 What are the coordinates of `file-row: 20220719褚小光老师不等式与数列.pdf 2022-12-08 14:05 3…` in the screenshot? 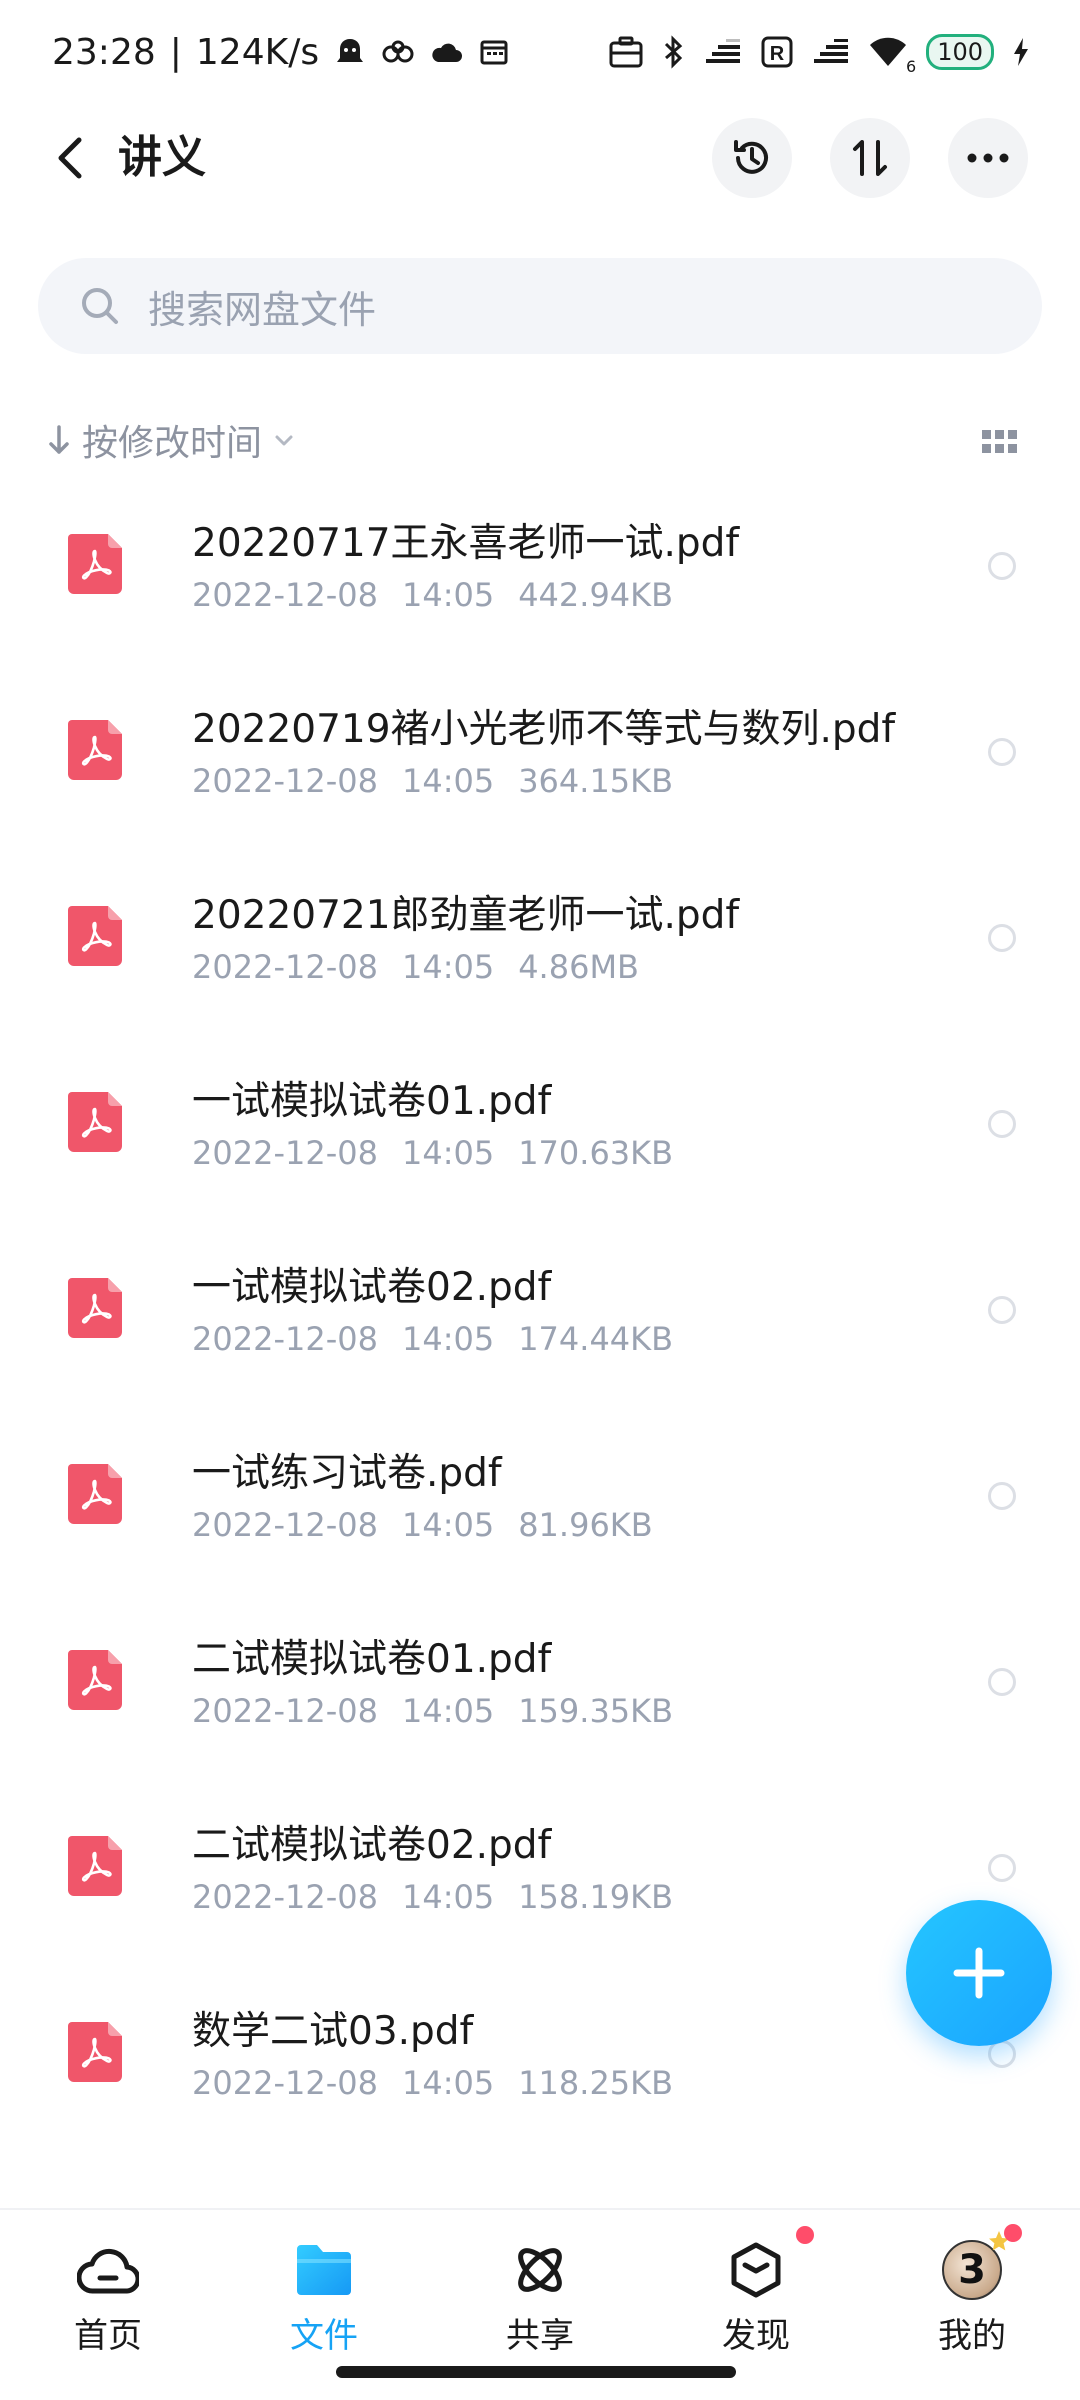 It's located at (540, 773).